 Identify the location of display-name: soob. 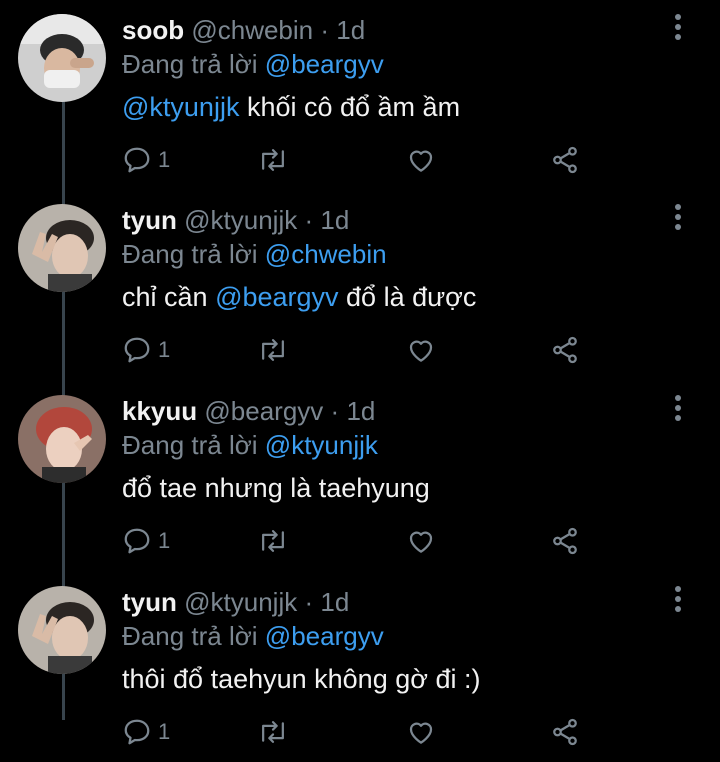
(153, 30).